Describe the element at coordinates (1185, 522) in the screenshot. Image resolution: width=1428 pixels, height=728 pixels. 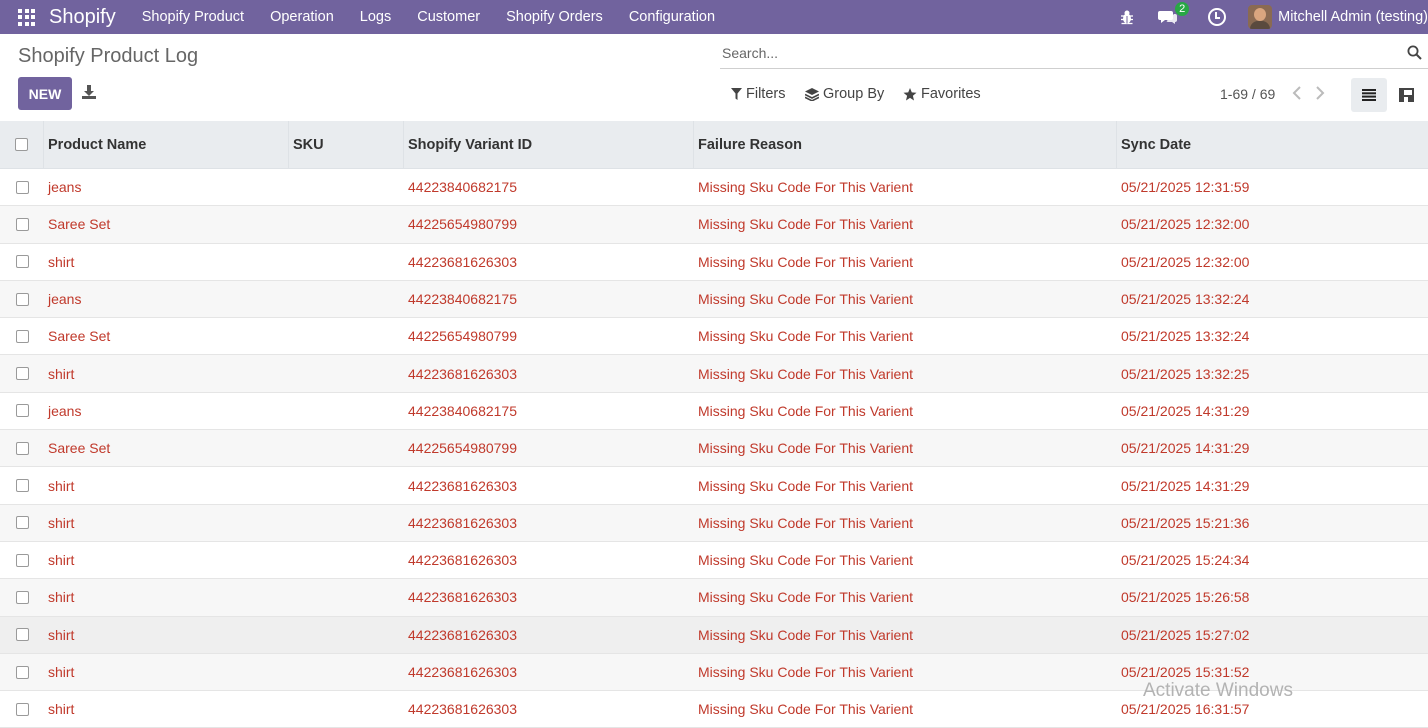
I see `cell-sync-date: 05/21/2025 15:21:36` at that location.